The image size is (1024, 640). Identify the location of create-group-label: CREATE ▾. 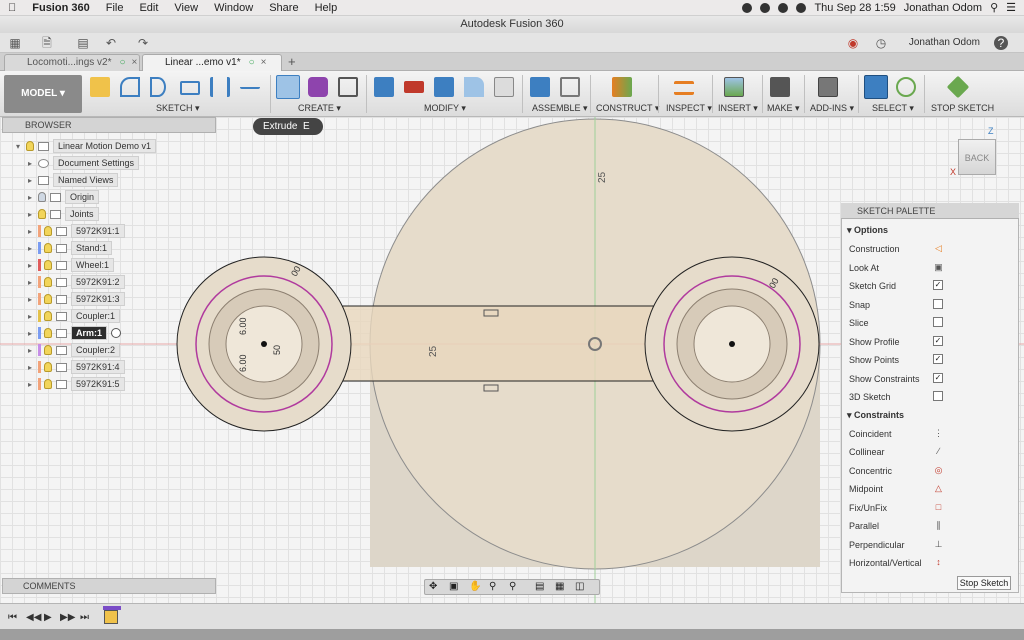
(319, 108).